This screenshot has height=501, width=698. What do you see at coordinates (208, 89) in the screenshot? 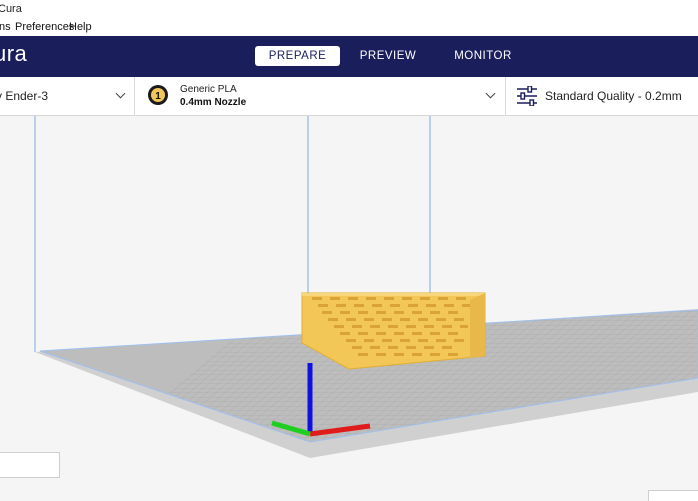
I see `material-name: Generic PLA` at bounding box center [208, 89].